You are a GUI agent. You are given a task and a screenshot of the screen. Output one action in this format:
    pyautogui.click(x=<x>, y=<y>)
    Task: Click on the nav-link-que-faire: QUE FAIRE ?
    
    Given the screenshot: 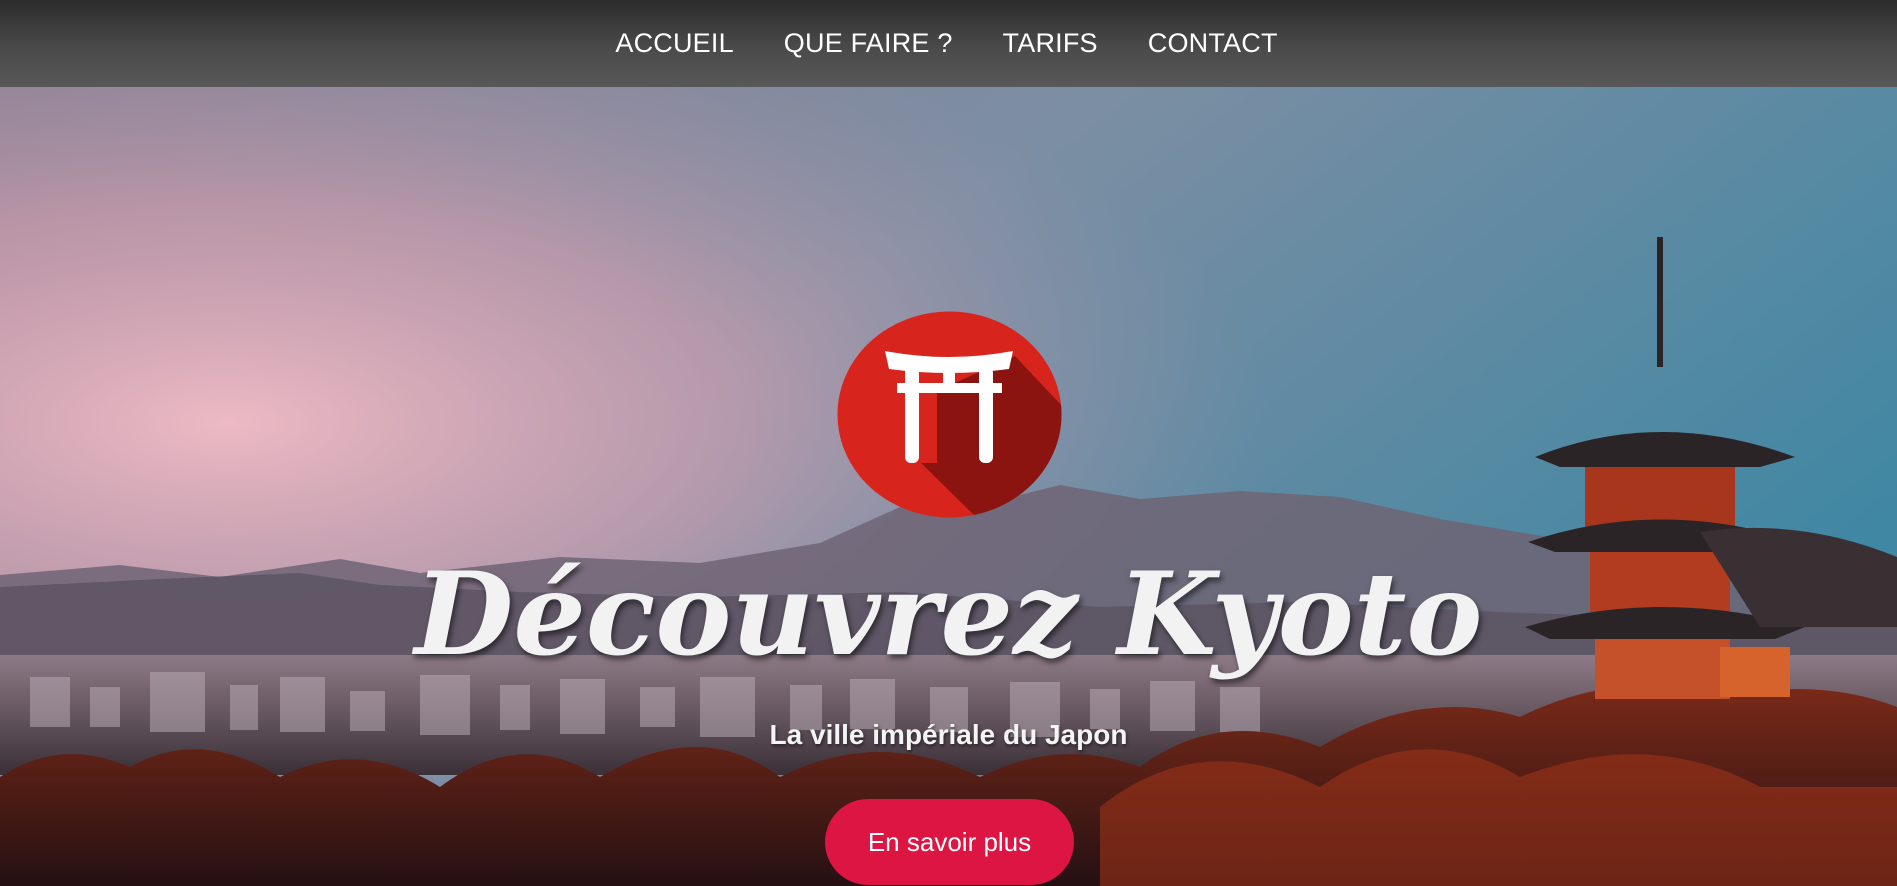 What is the action you would take?
    pyautogui.click(x=868, y=43)
    